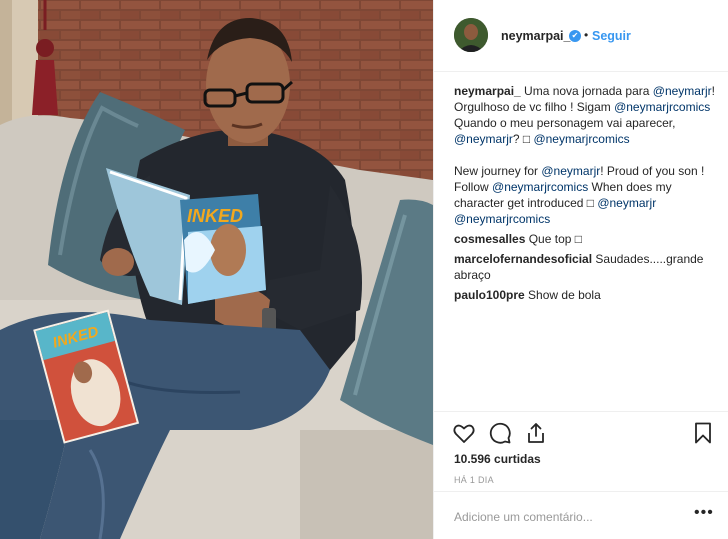  I want to click on verified-check-icon: ✔, so click(575, 36).